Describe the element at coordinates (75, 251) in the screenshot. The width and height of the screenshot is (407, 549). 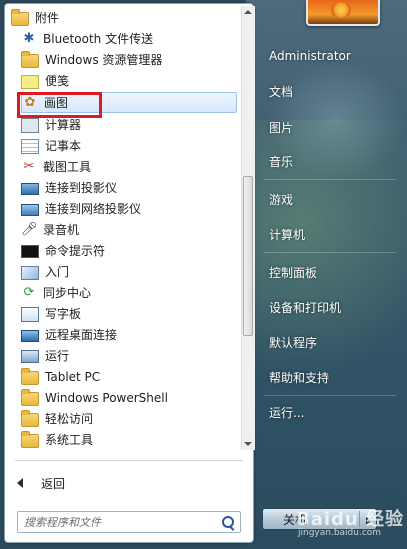
I see `program-label: 命令提示符` at that location.